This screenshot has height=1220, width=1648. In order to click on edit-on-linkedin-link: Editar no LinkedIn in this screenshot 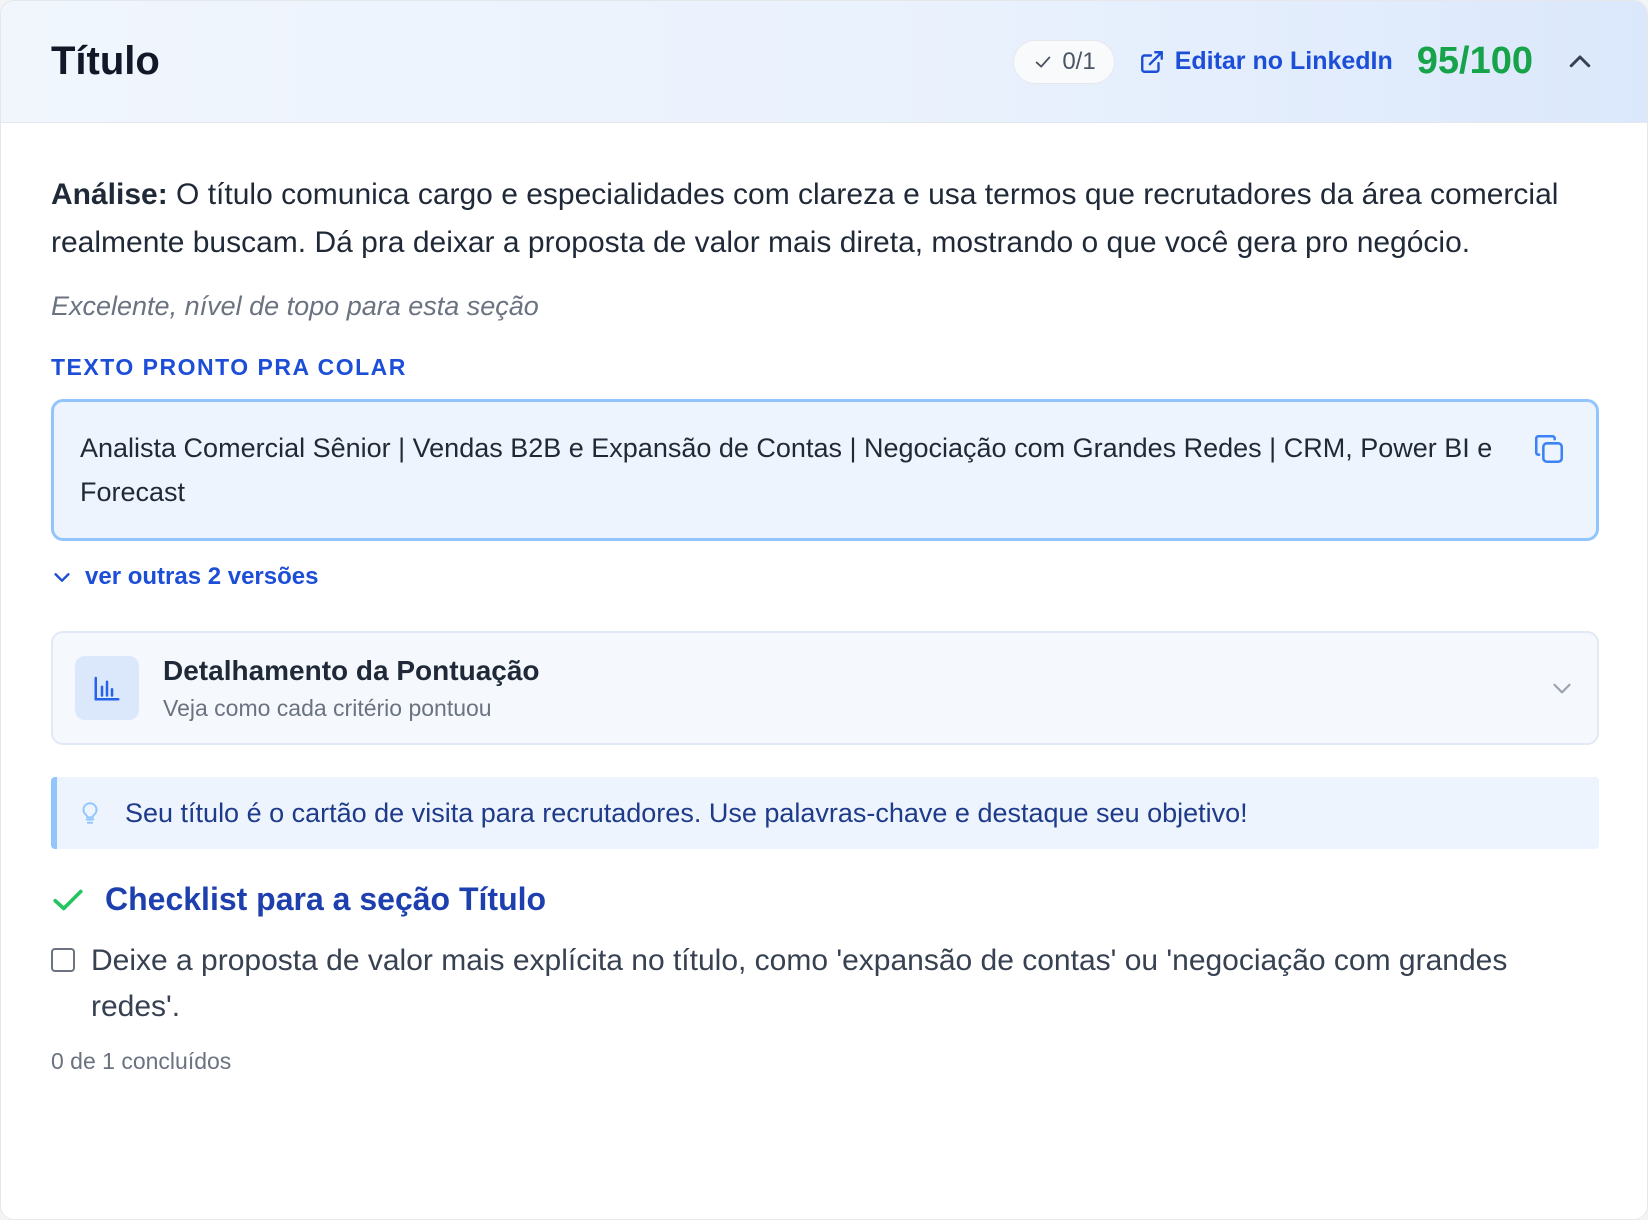, I will do `click(1266, 61)`.